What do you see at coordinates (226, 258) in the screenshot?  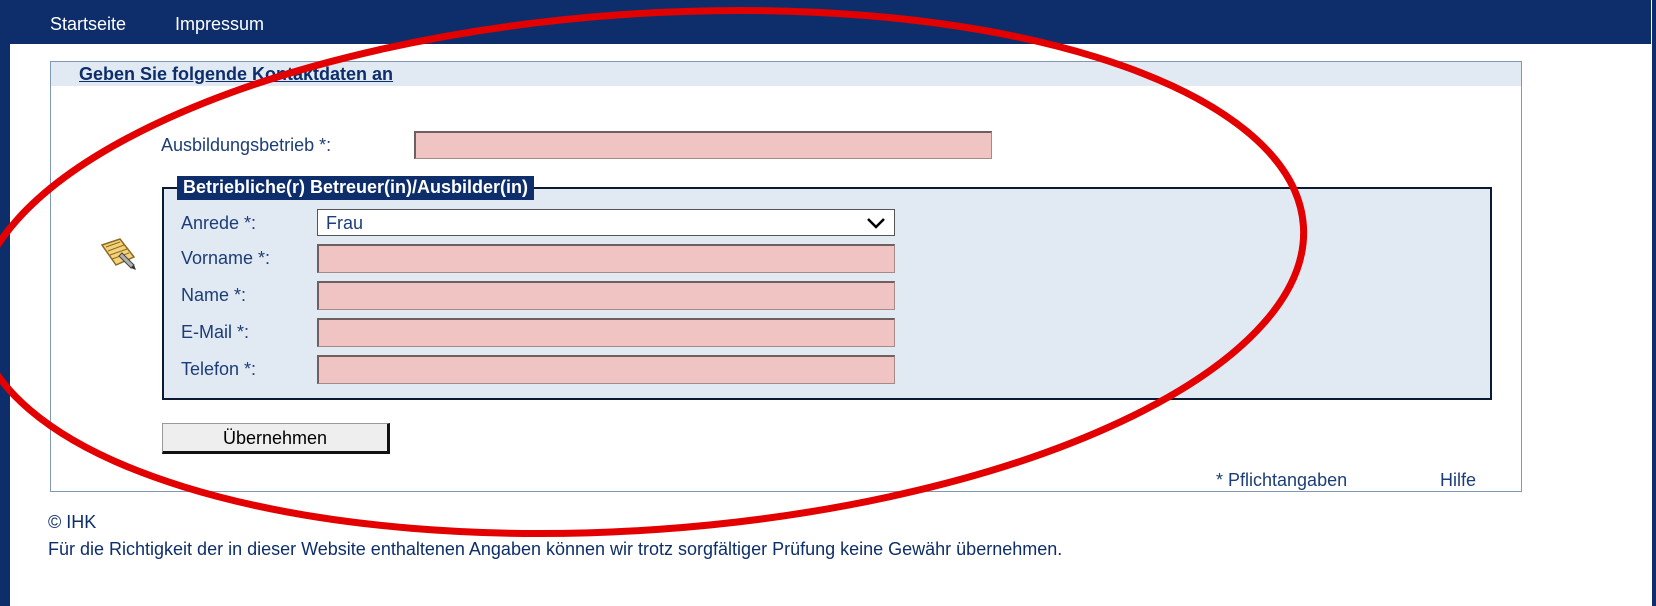 I see `firstname-label: Vorname *:` at bounding box center [226, 258].